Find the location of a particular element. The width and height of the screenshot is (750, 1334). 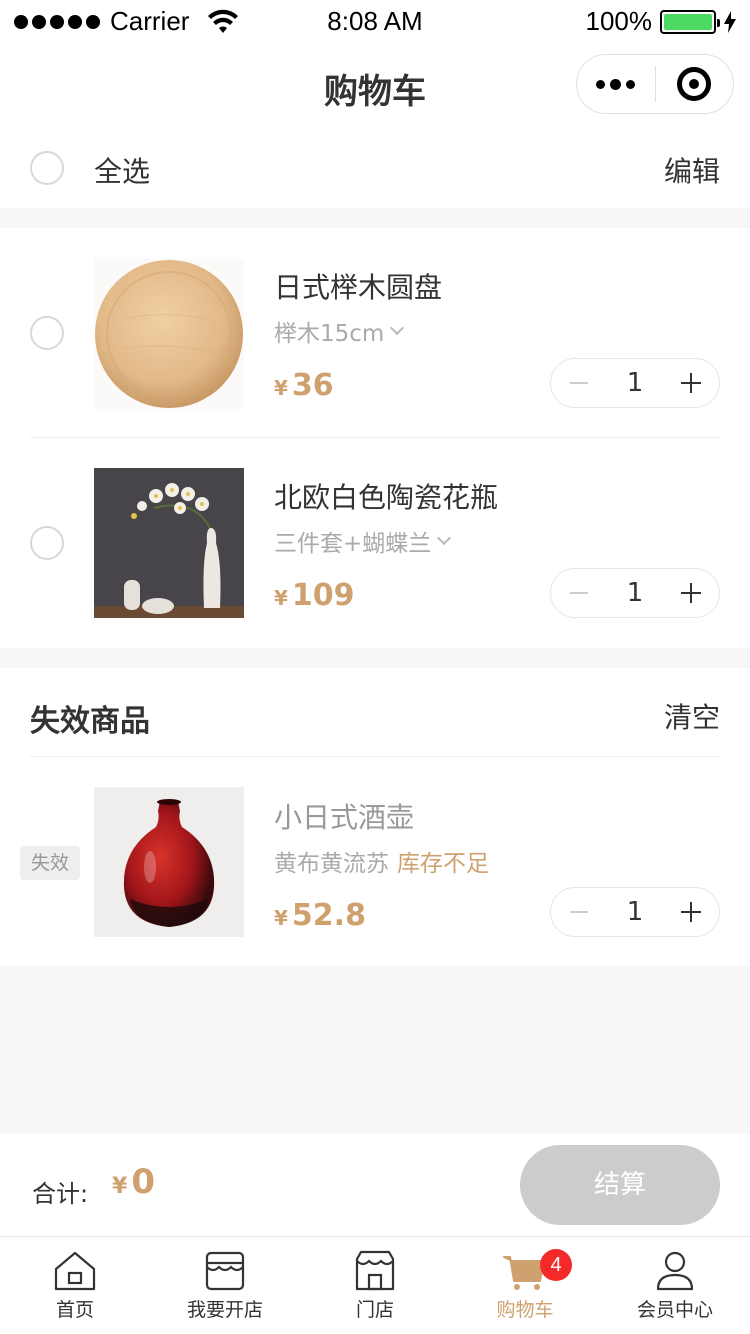

product-price: ¥109 is located at coordinates (314, 595).